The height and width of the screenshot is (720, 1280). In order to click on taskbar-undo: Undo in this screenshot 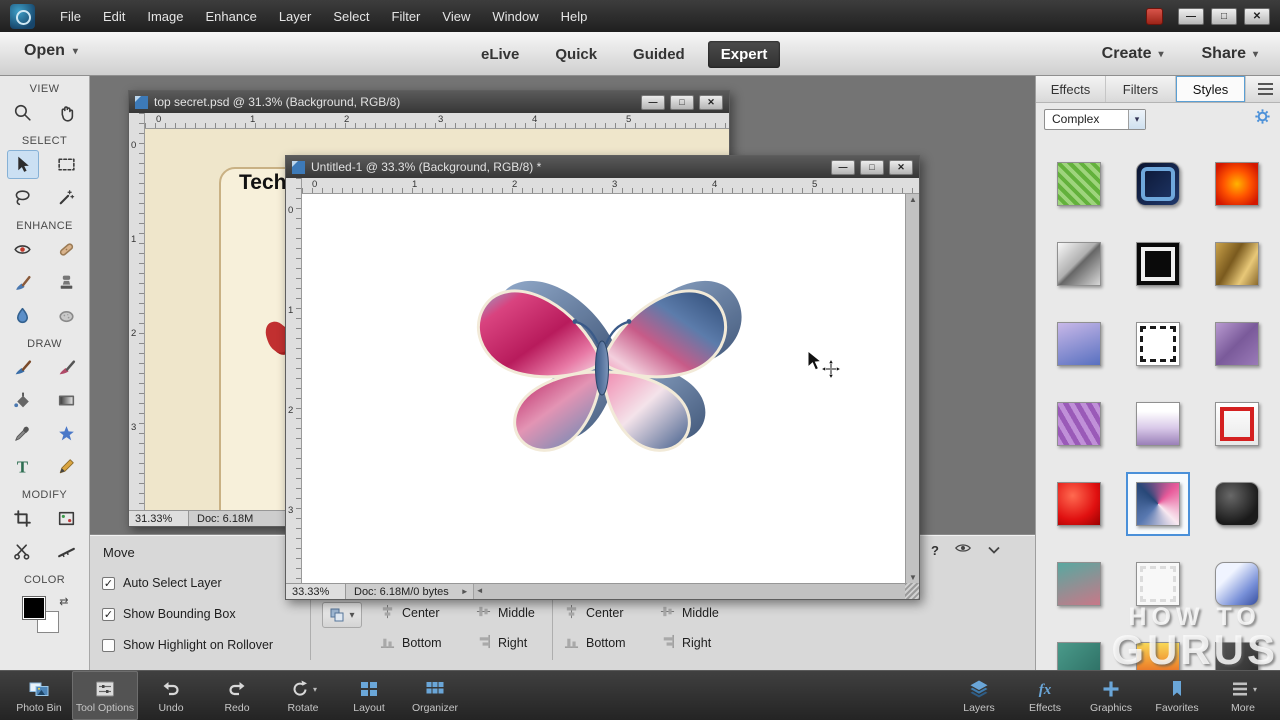, I will do `click(171, 695)`.